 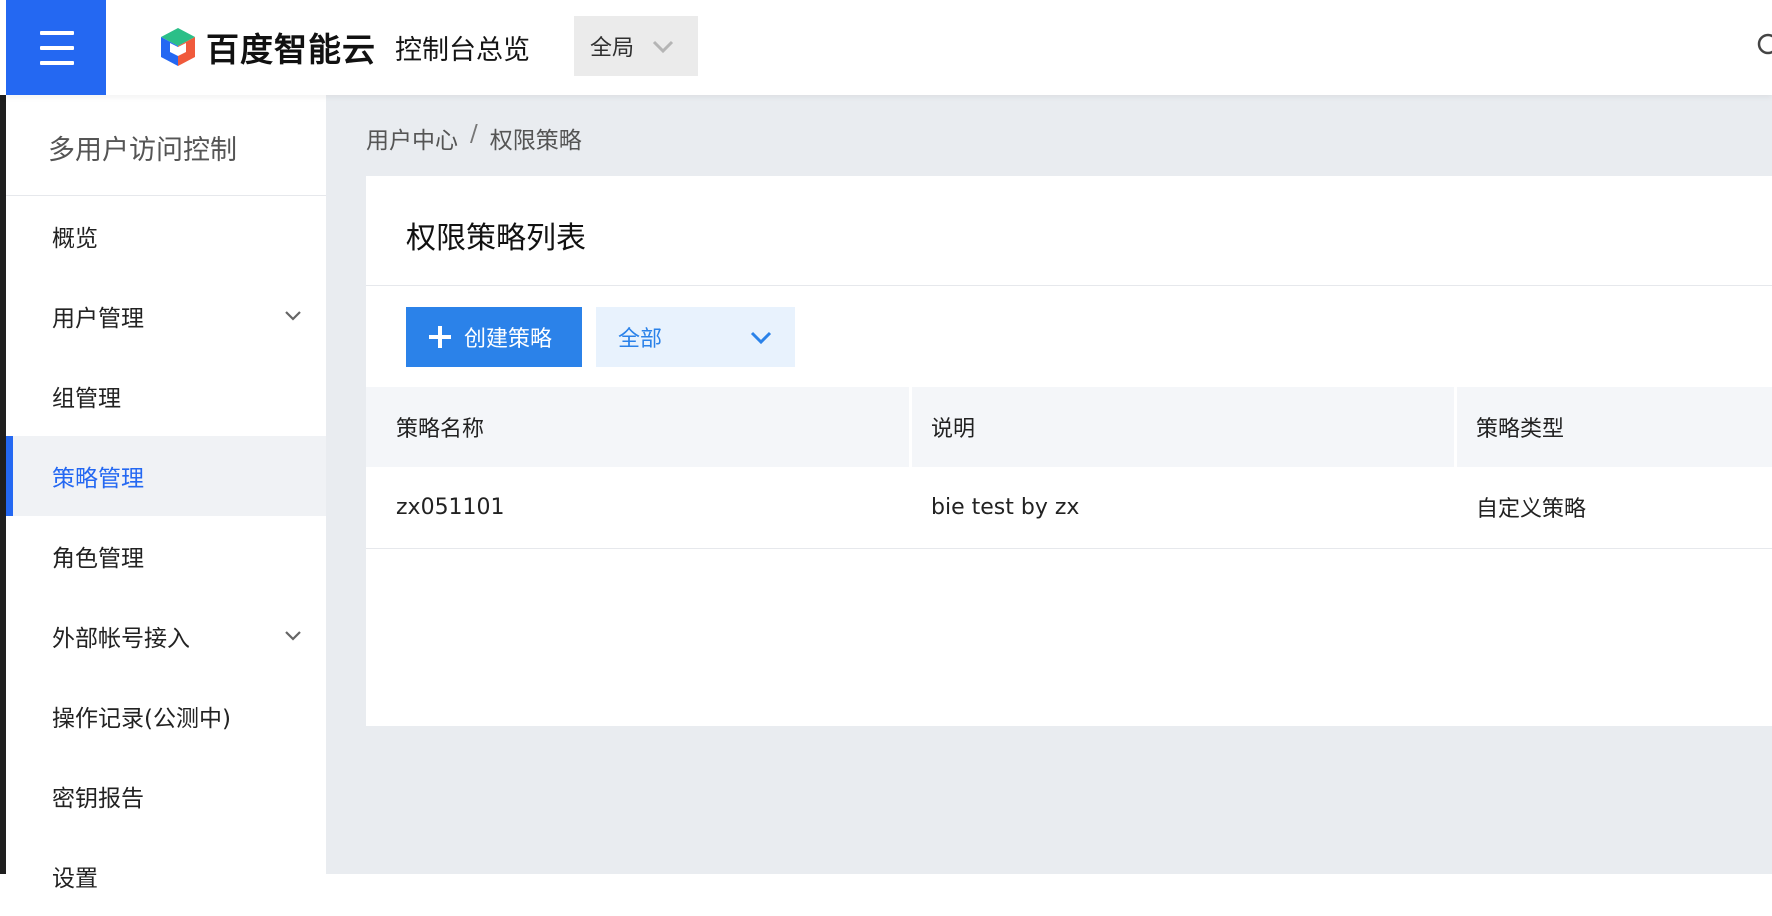 What do you see at coordinates (1069, 231) in the screenshot?
I see `page-title: 权限策略列表` at bounding box center [1069, 231].